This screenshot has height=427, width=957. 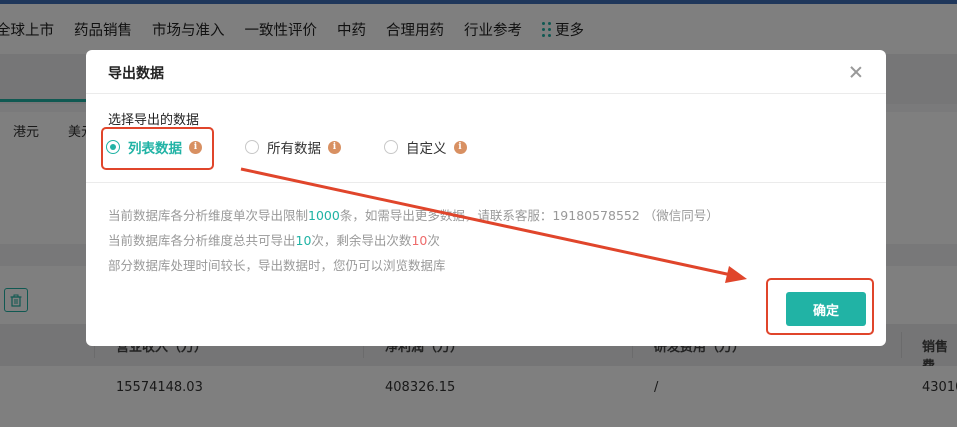 I want to click on dialog-title: 导出数据, so click(x=136, y=74).